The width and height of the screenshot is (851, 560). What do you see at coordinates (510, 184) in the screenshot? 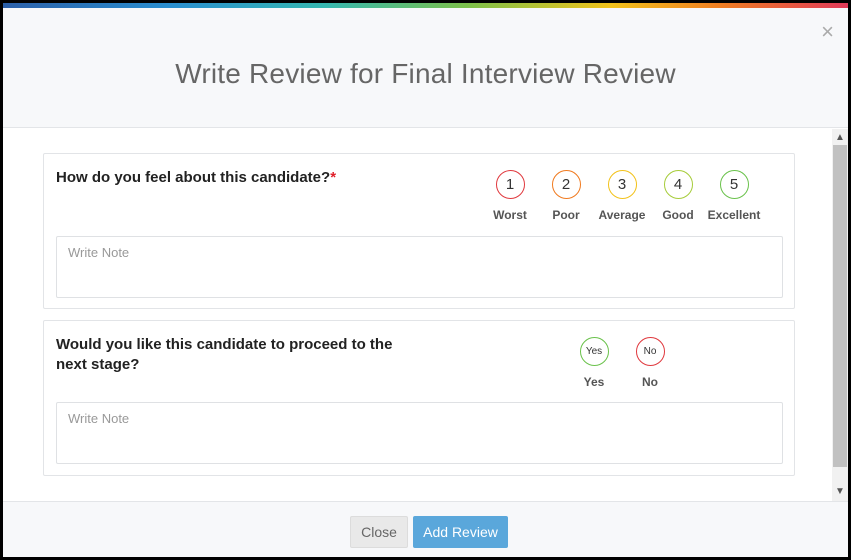
I see `rating-circle-1: 1` at bounding box center [510, 184].